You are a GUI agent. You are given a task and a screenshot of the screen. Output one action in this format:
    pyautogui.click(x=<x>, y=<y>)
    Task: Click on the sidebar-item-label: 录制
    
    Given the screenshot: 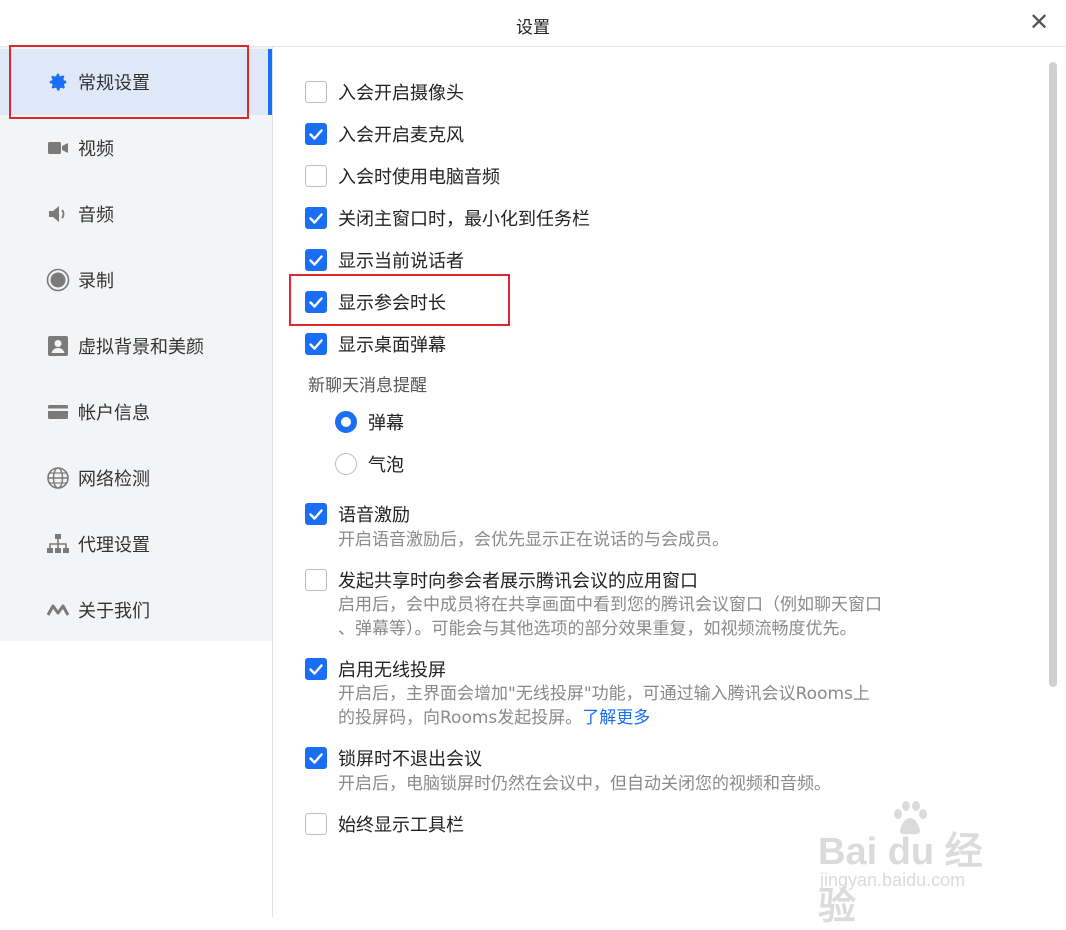 What is the action you would take?
    pyautogui.click(x=96, y=281)
    